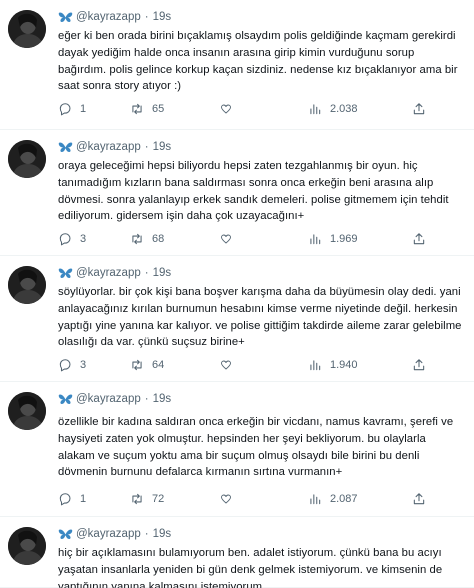  What do you see at coordinates (246, 499) in the screenshot?
I see `tweet-actions: 1 72 2.087` at bounding box center [246, 499].